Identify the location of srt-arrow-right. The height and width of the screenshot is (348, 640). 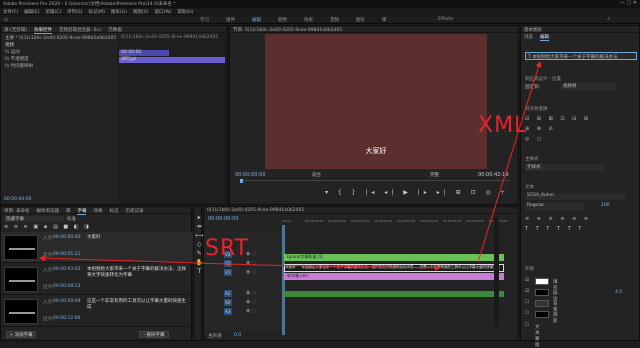
(349, 267).